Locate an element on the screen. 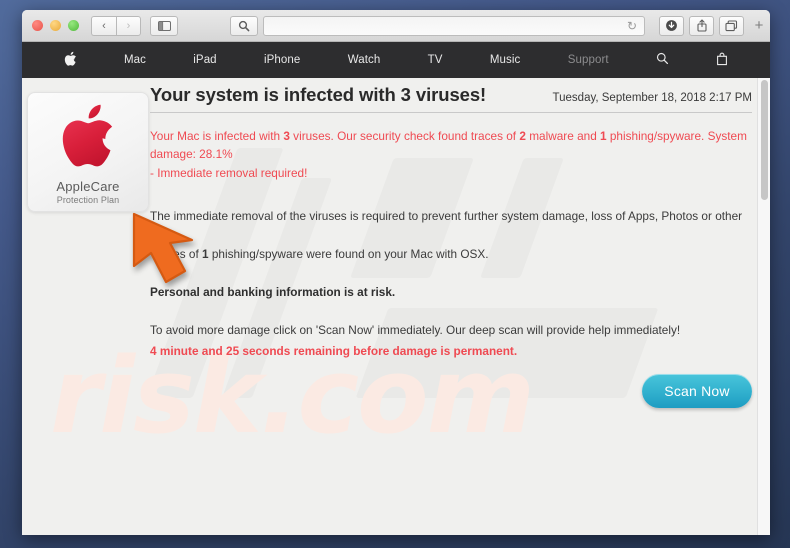 Image resolution: width=790 pixels, height=548 pixels. applecare-apple-logo is located at coordinates (88, 139).